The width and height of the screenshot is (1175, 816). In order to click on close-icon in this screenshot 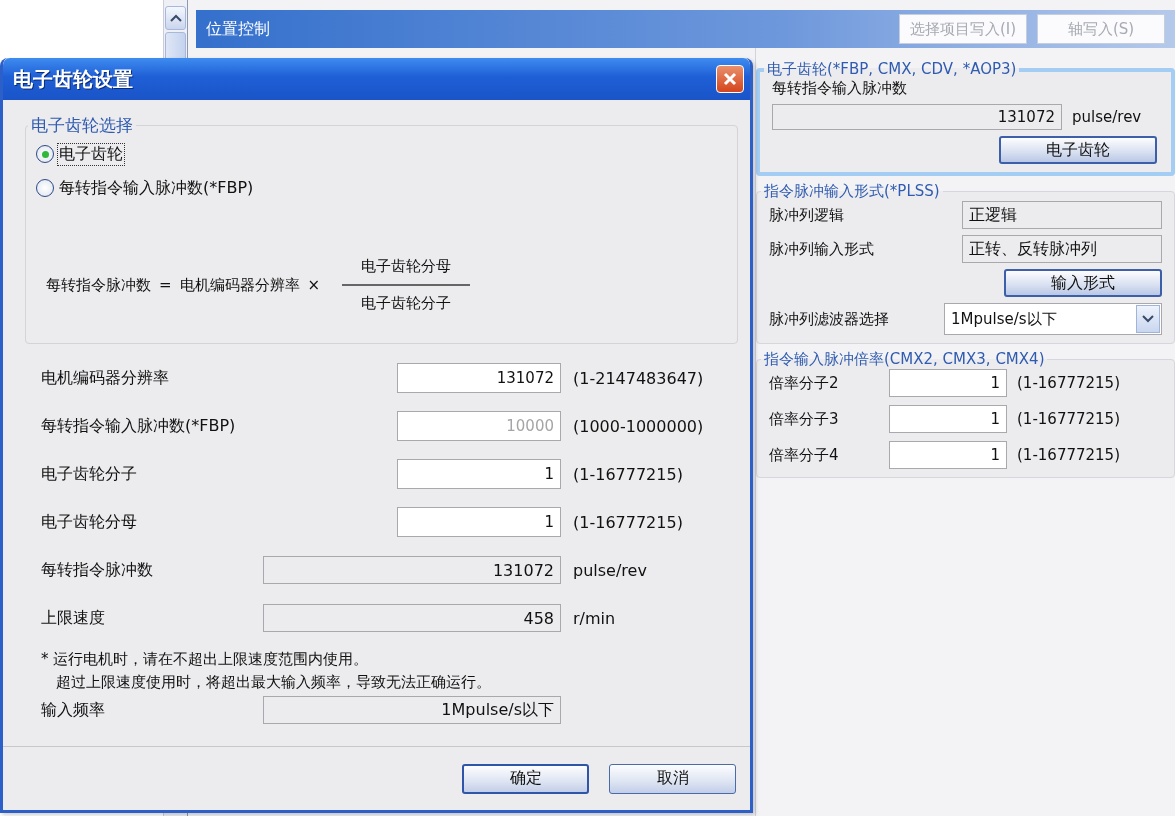, I will do `click(730, 79)`.